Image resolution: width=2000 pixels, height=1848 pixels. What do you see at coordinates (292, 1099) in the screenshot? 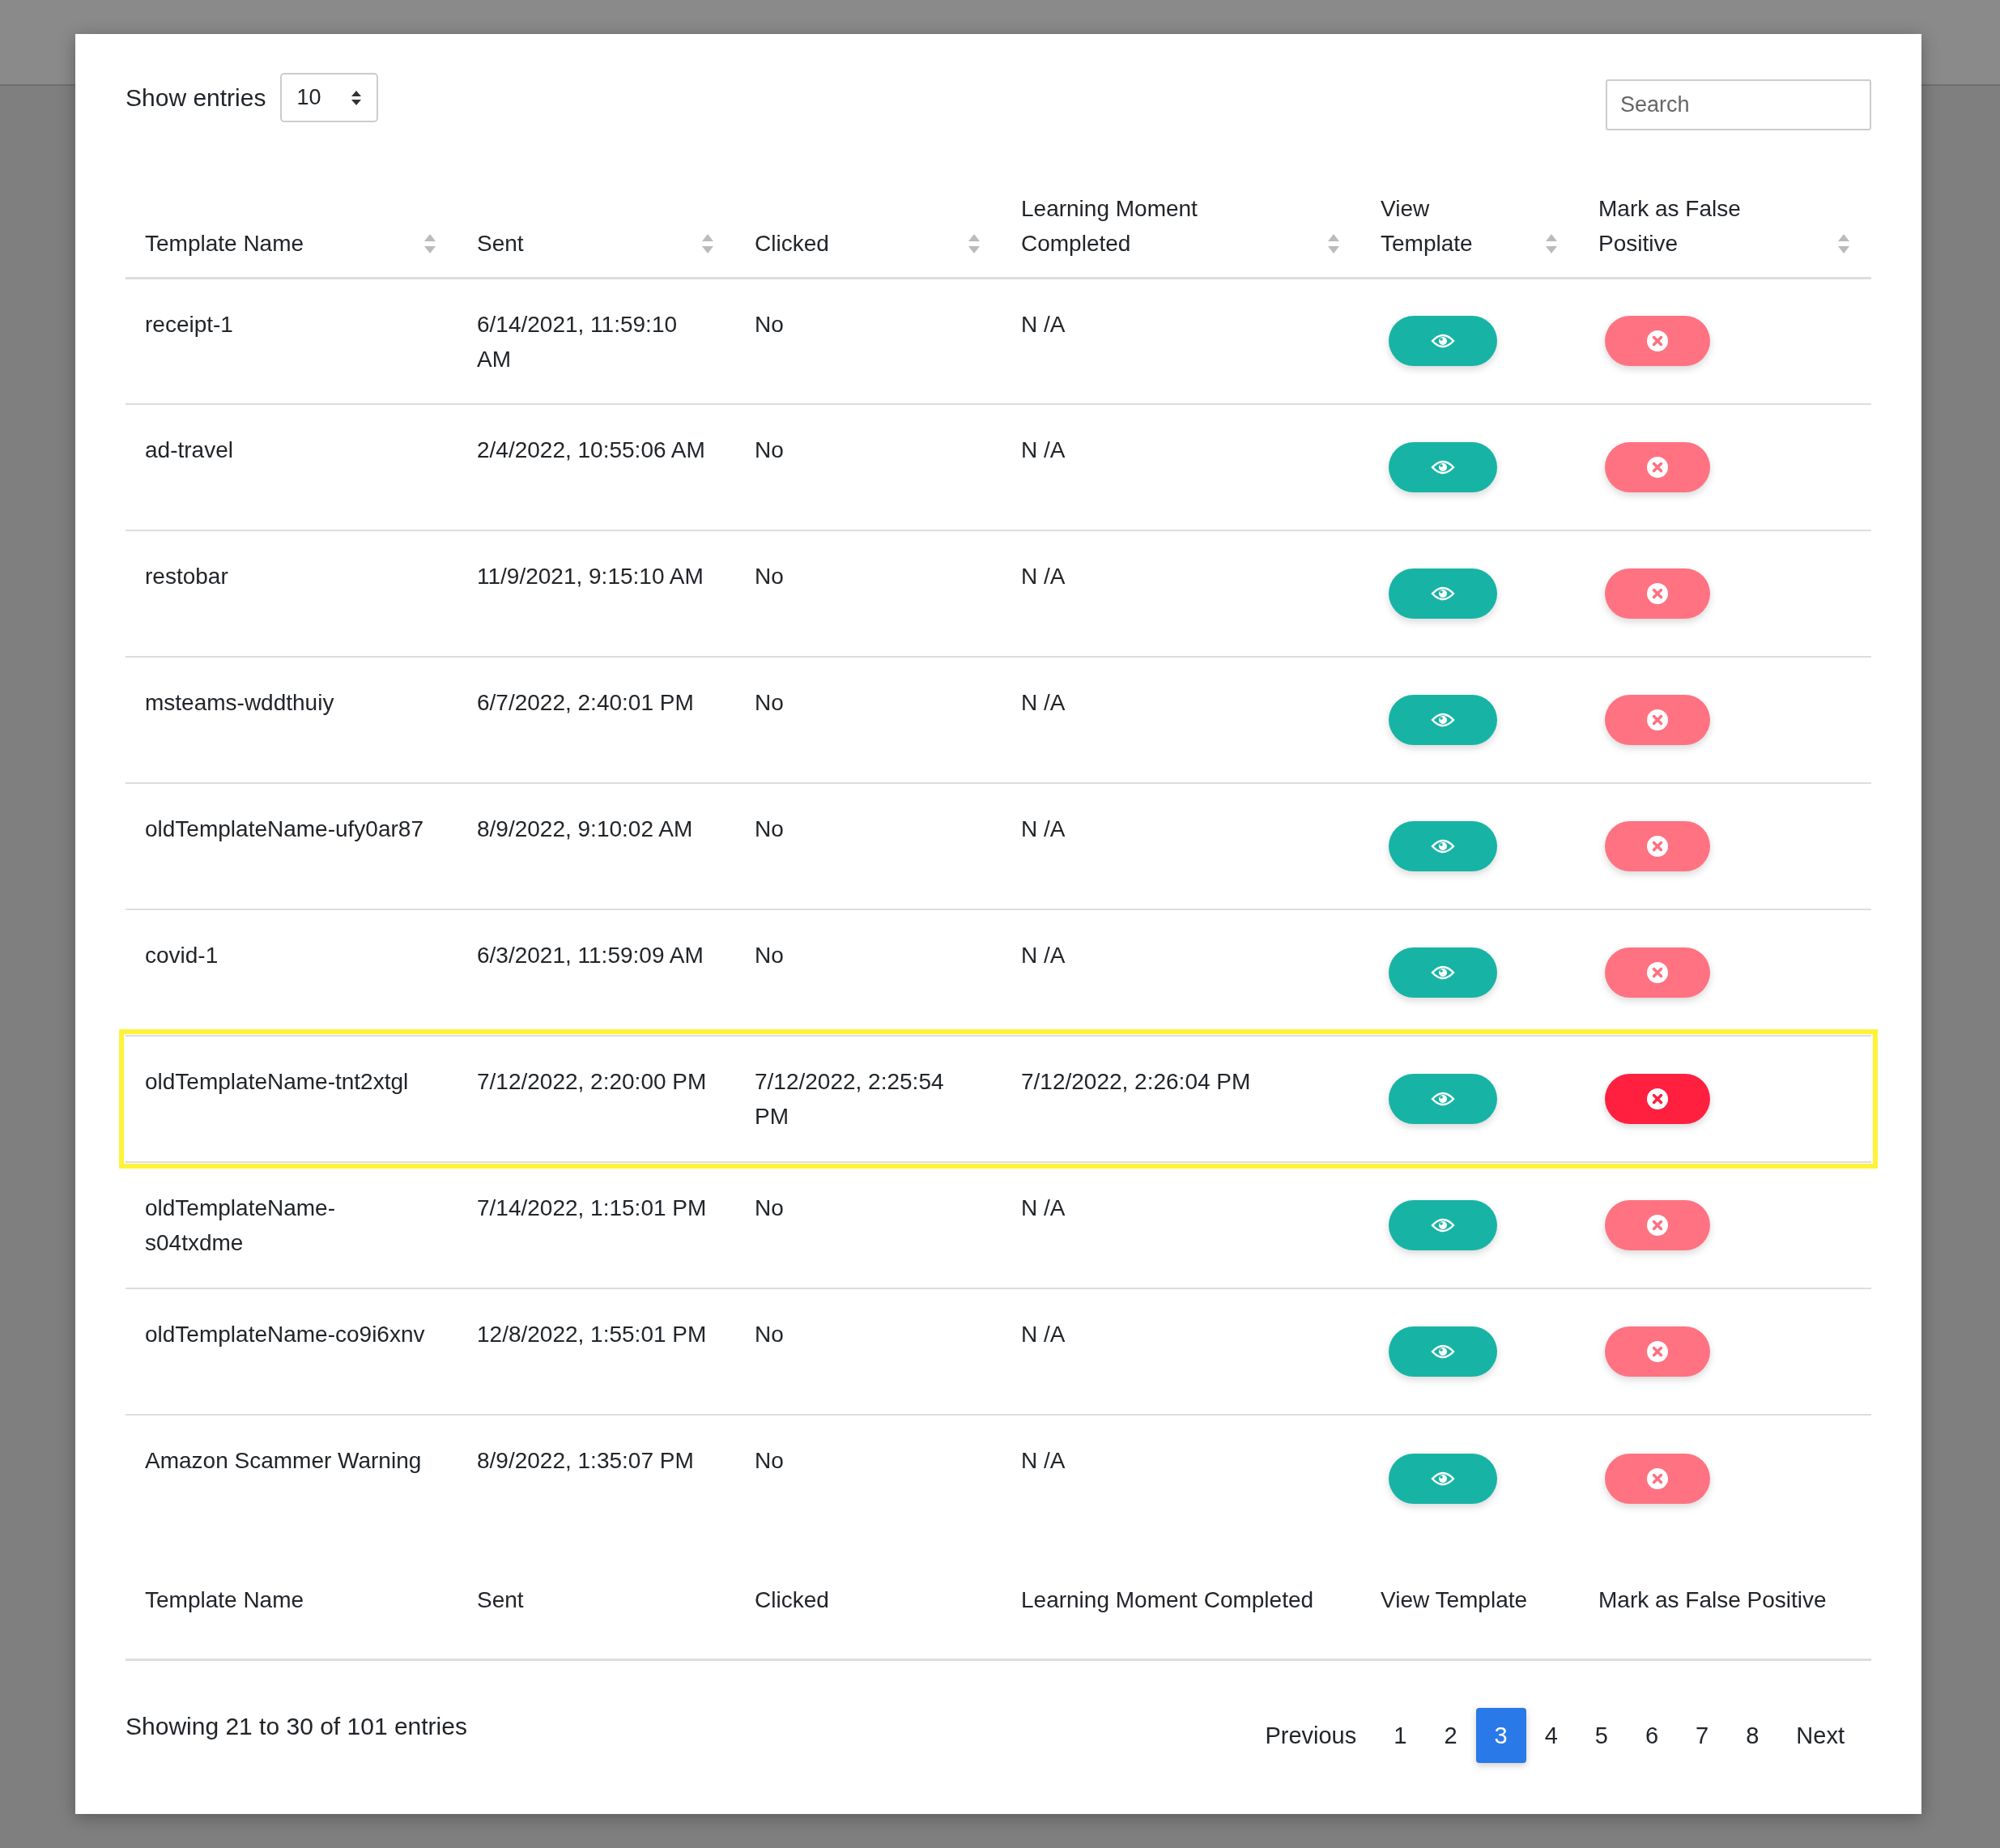
I see `table-cell: oldTemplateName-tnt2xtgl` at bounding box center [292, 1099].